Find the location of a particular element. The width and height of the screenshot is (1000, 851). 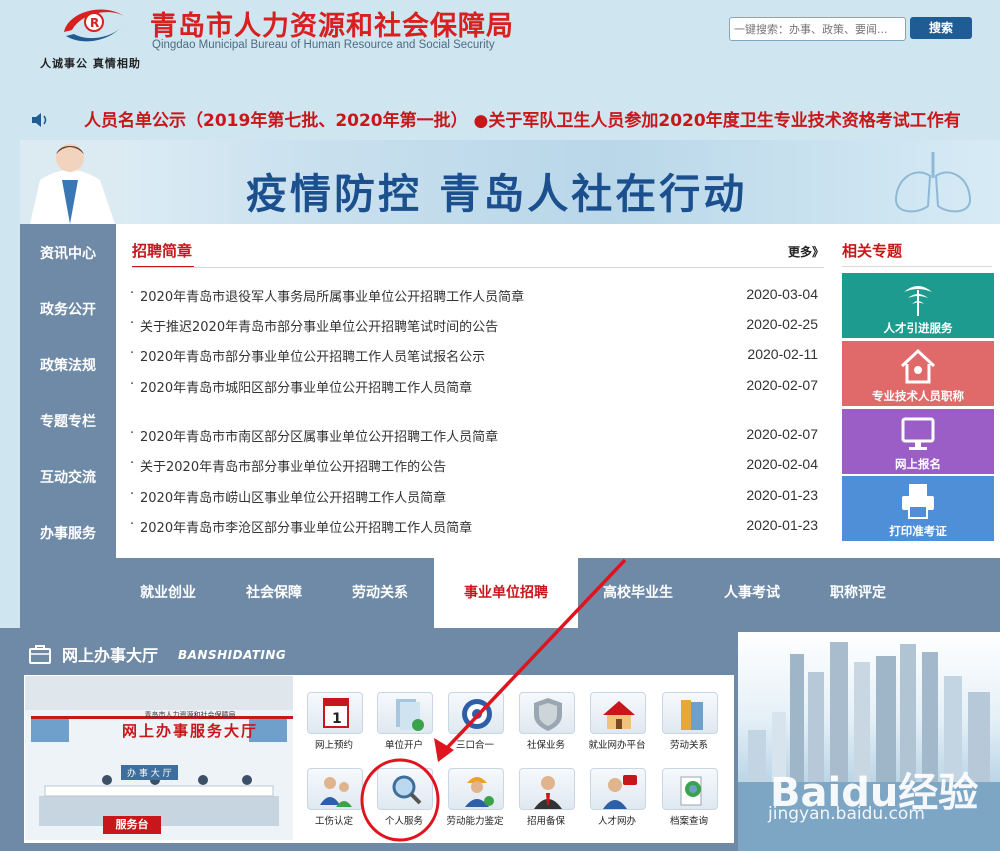

service-talent-online: 人才网办 is located at coordinates (616, 802).